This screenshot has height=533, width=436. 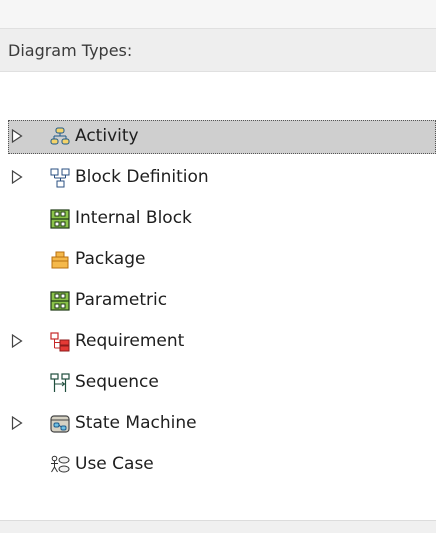 What do you see at coordinates (218, 423) in the screenshot?
I see `tree-item-state-machine: State Machine` at bounding box center [218, 423].